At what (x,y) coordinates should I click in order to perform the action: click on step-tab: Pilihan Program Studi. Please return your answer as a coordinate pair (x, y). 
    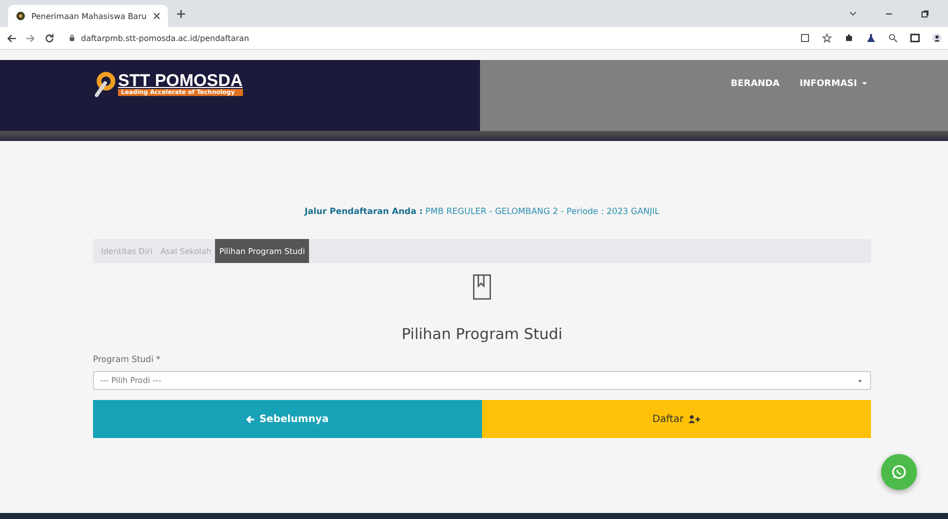
    Looking at the image, I should click on (262, 251).